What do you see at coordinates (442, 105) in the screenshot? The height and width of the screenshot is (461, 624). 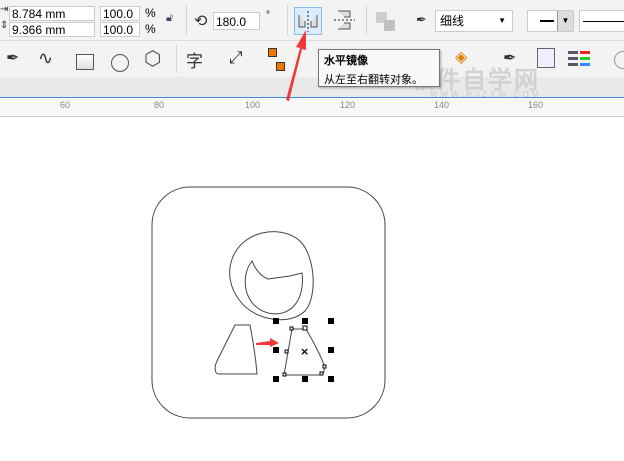 I see `ruler-tick: 140` at bounding box center [442, 105].